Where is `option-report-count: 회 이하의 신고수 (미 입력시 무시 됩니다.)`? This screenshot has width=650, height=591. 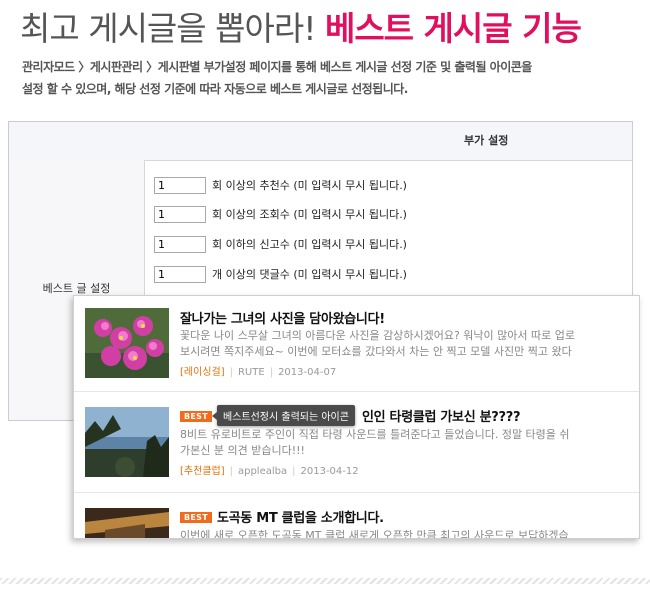
option-report-count: 회 이하의 신고수 (미 입력시 무시 됩니다.) is located at coordinates (280, 244).